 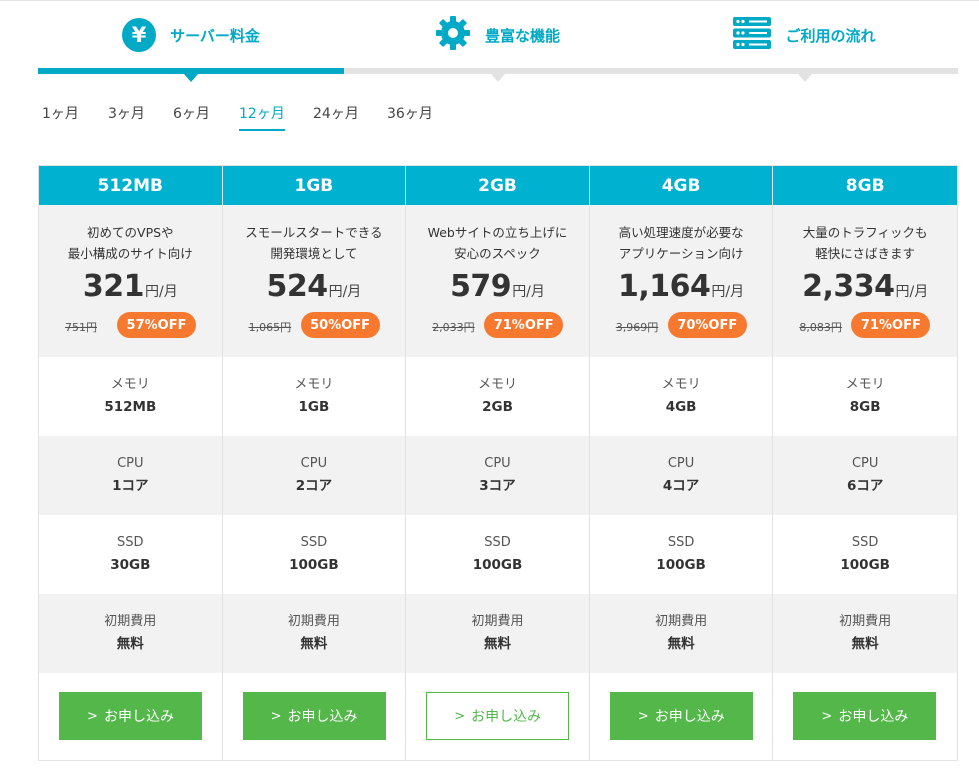 I want to click on plan-price: 321, so click(x=113, y=286).